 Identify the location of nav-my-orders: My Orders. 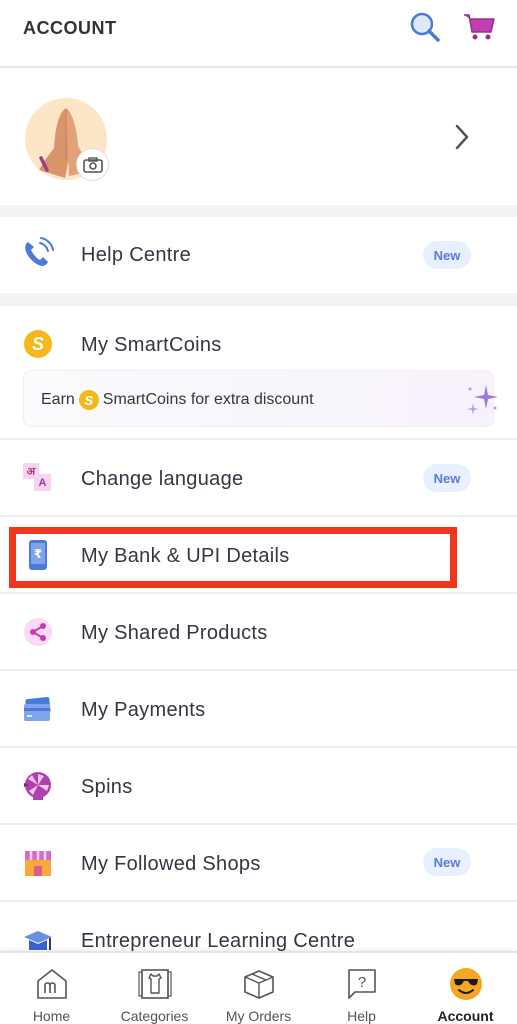
(258, 988).